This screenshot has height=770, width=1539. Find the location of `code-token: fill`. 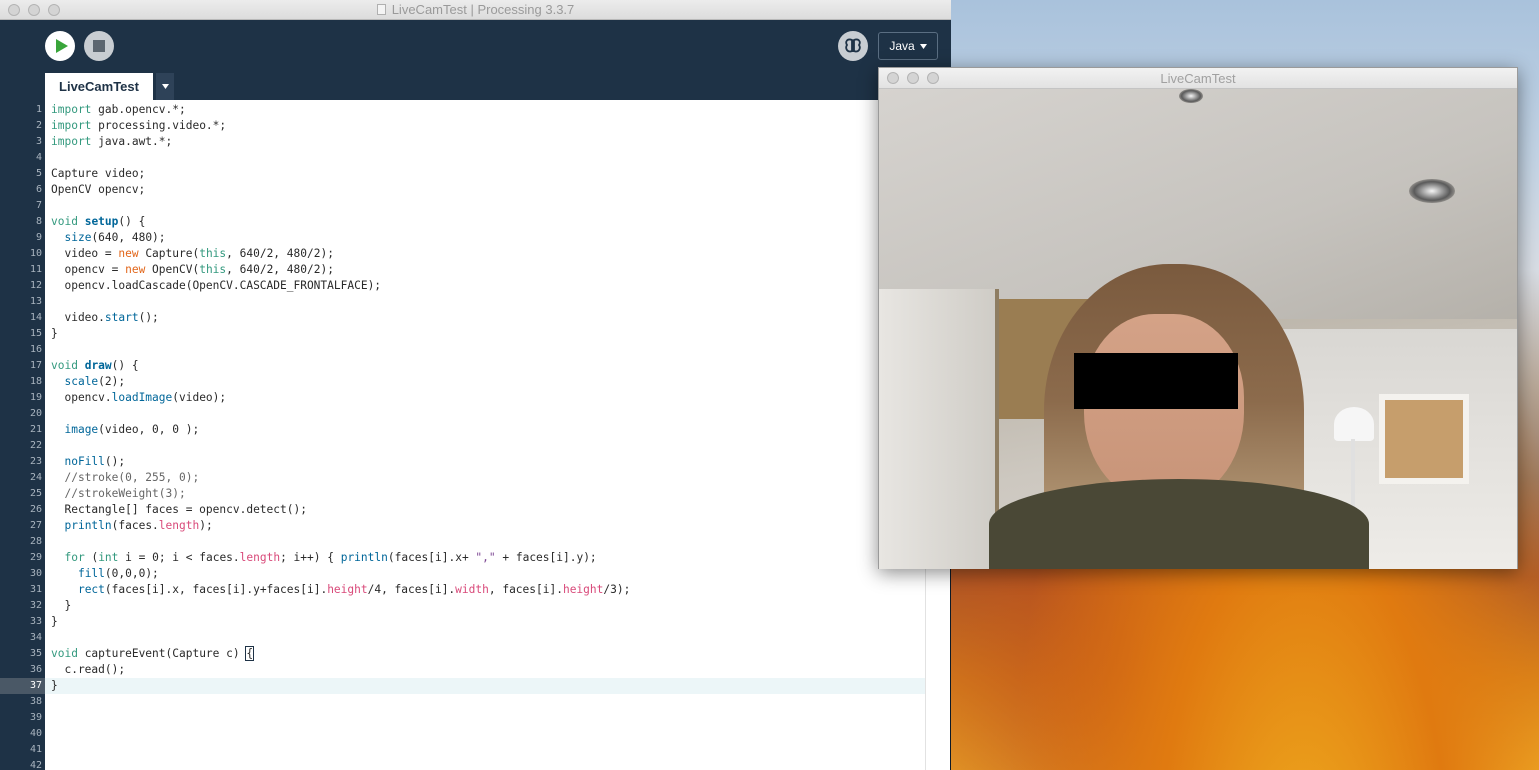

code-token: fill is located at coordinates (91, 573).